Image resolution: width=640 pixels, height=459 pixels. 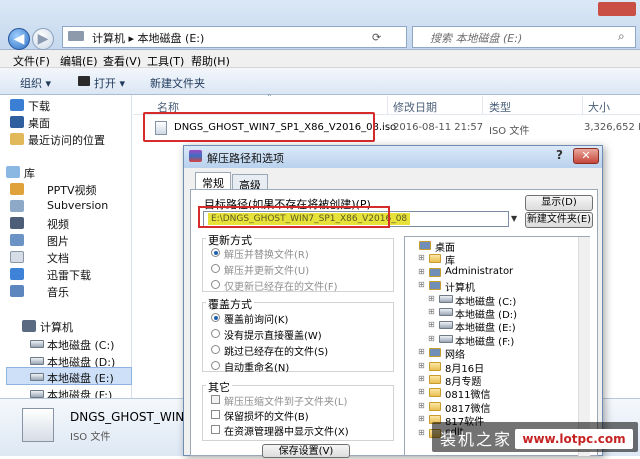 What do you see at coordinates (69, 275) in the screenshot?
I see `nav-item-thunder: 迅雷下载` at bounding box center [69, 275].